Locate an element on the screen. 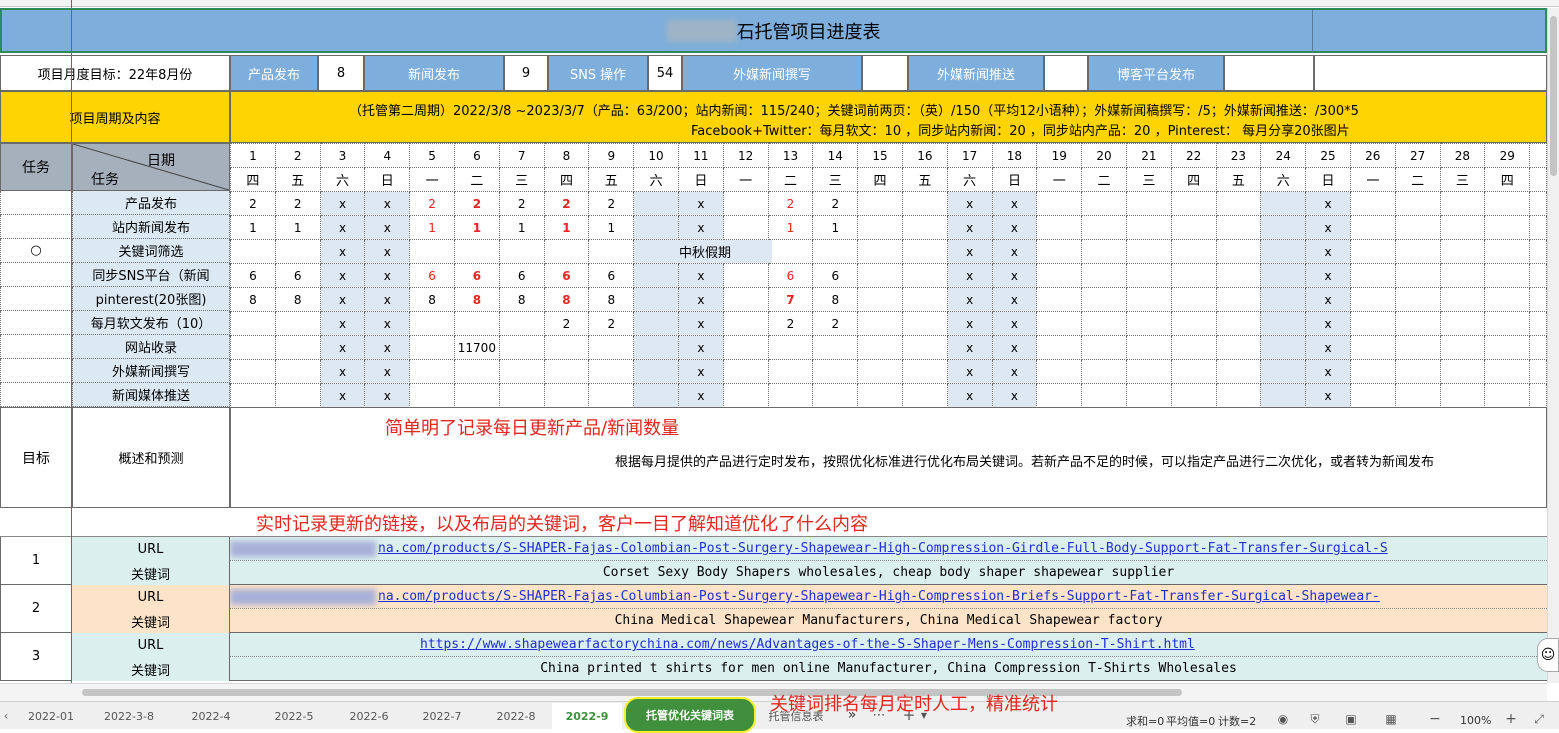  day-number: 7 is located at coordinates (521, 155).